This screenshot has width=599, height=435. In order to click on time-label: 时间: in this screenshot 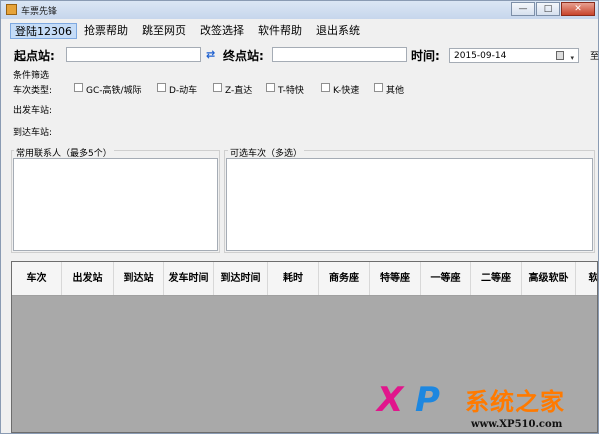, I will do `click(425, 56)`.